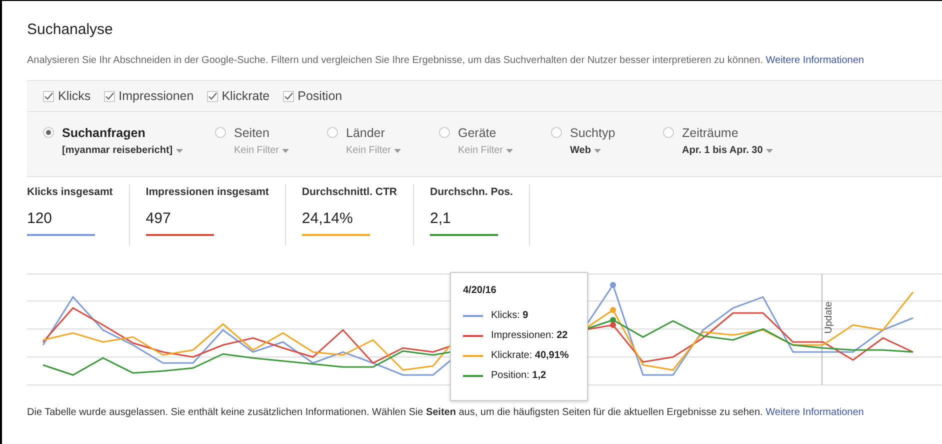 This screenshot has height=444, width=942. What do you see at coordinates (530, 355) in the screenshot?
I see `legend-entry: Klickrate: 40,91%` at bounding box center [530, 355].